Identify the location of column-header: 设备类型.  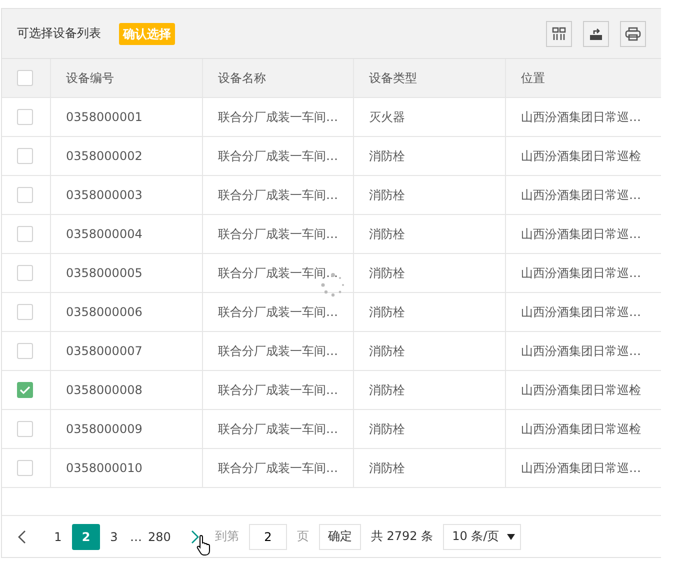
(393, 78).